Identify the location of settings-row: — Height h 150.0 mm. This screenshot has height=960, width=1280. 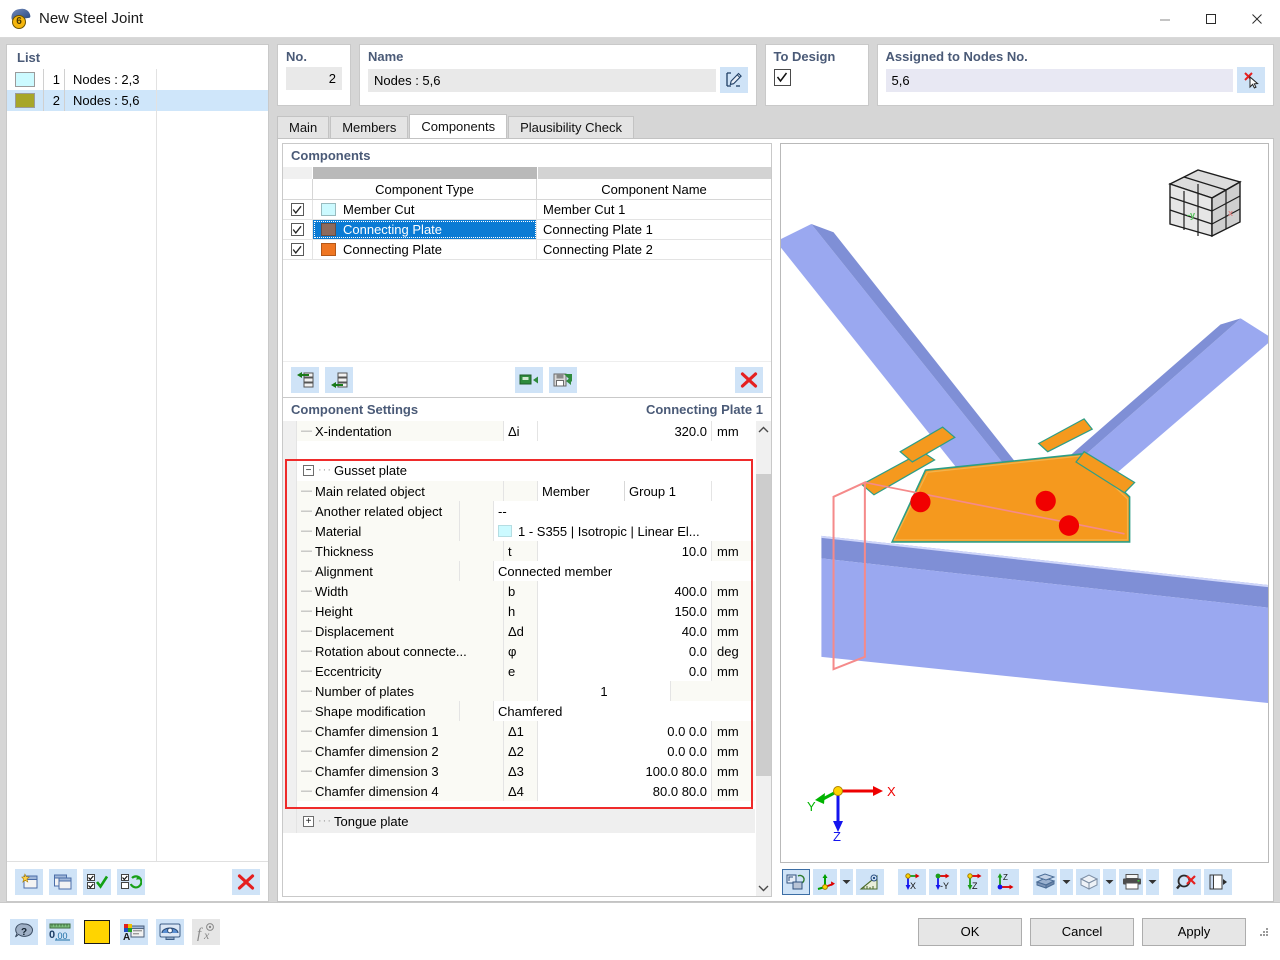
(519, 611).